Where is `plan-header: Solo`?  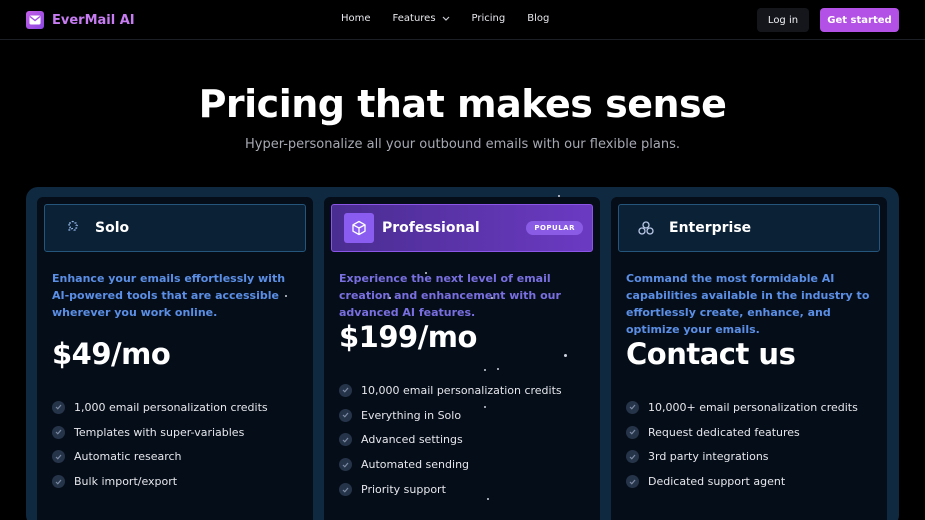 plan-header: Solo is located at coordinates (175, 228).